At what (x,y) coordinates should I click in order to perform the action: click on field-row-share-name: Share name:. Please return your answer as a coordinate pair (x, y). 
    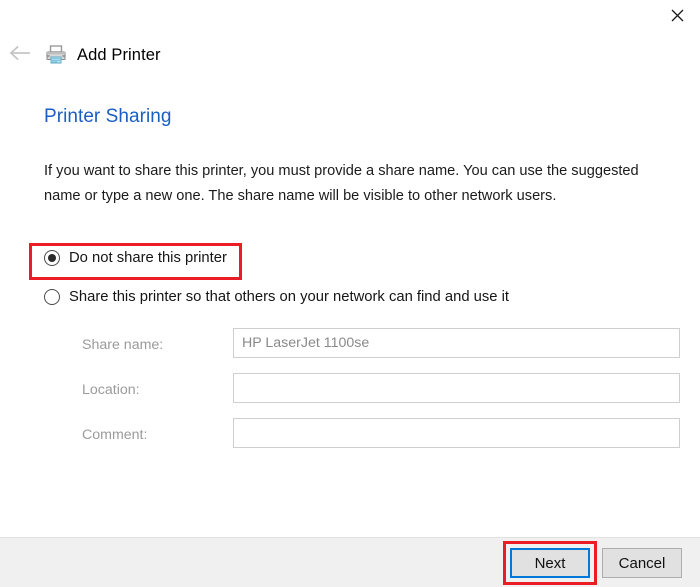
    Looking at the image, I should click on (350, 350).